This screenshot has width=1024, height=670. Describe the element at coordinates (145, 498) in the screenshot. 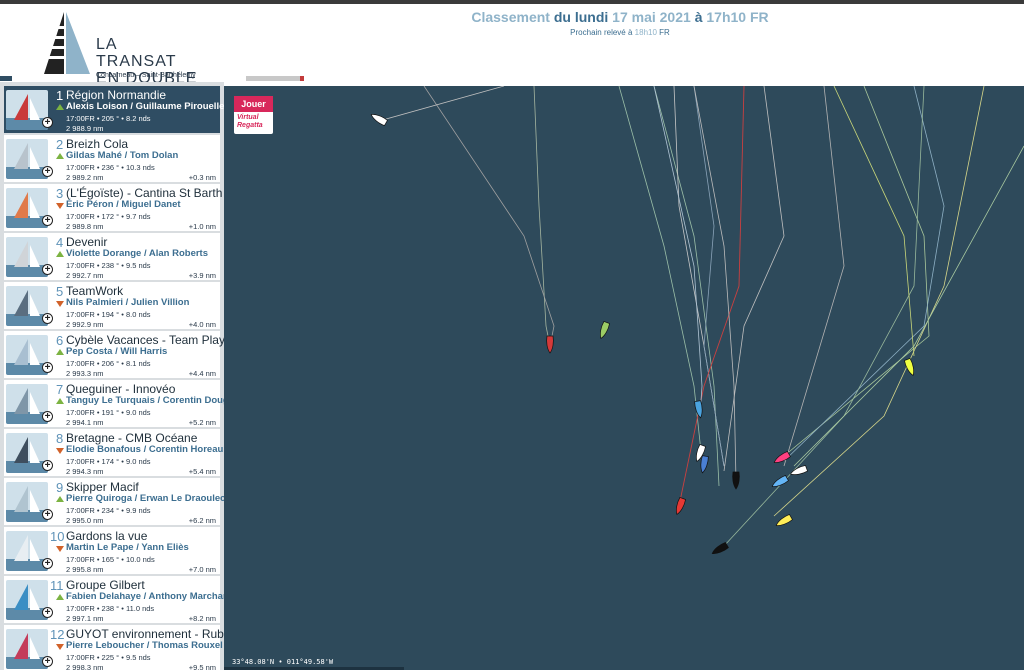

I see `skippers: Pierre Quiroga / Erwan Le Draoulec` at that location.